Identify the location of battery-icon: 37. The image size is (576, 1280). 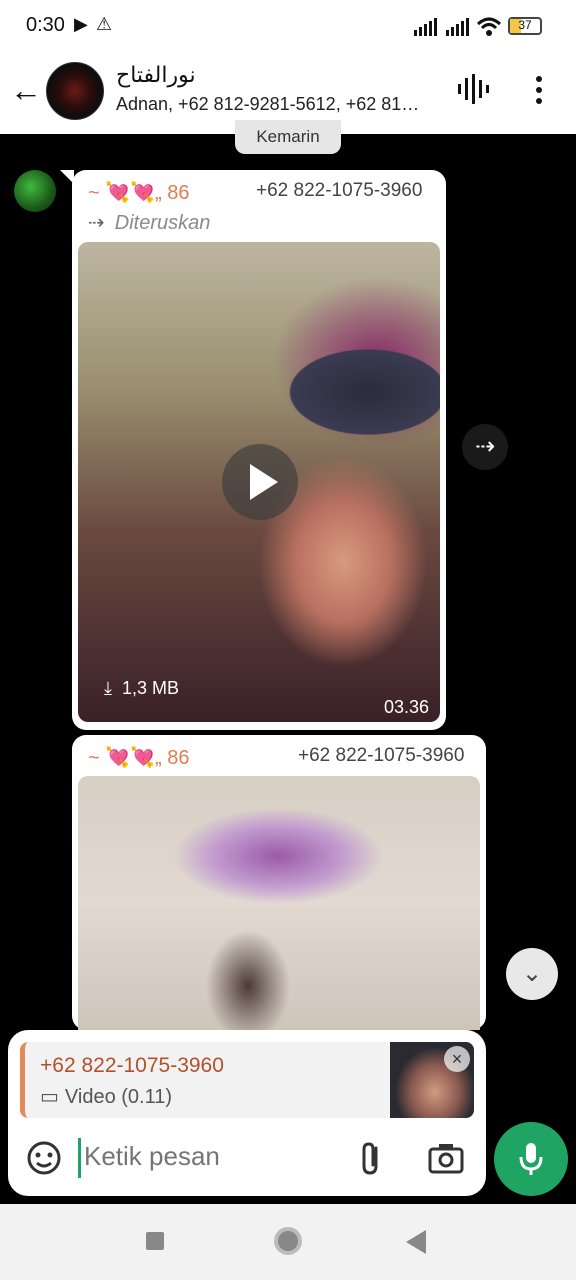
(525, 26).